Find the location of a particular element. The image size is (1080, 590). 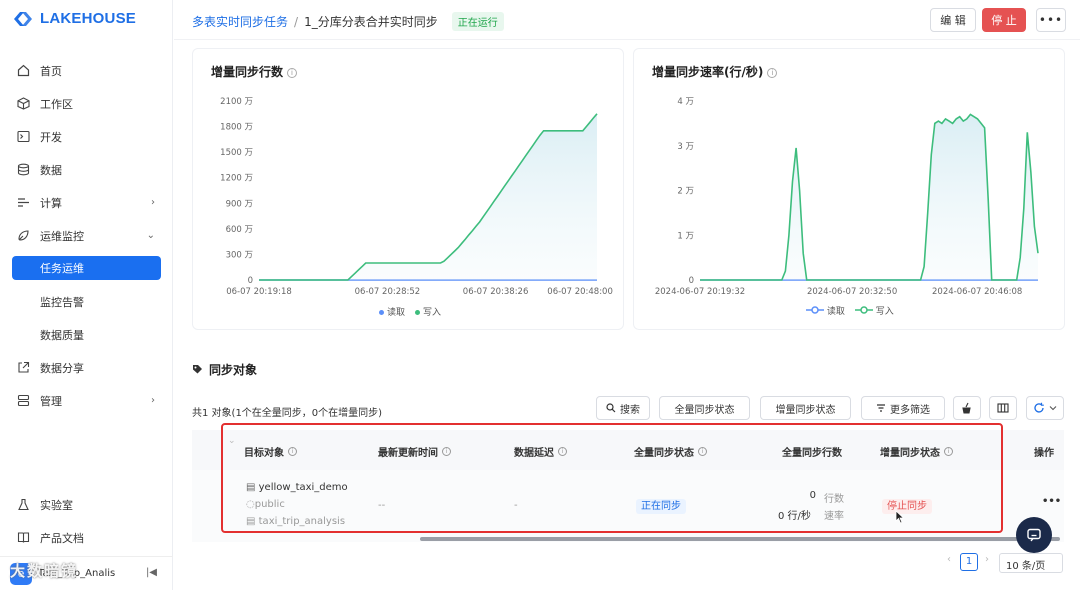

search-icon is located at coordinates (611, 408).